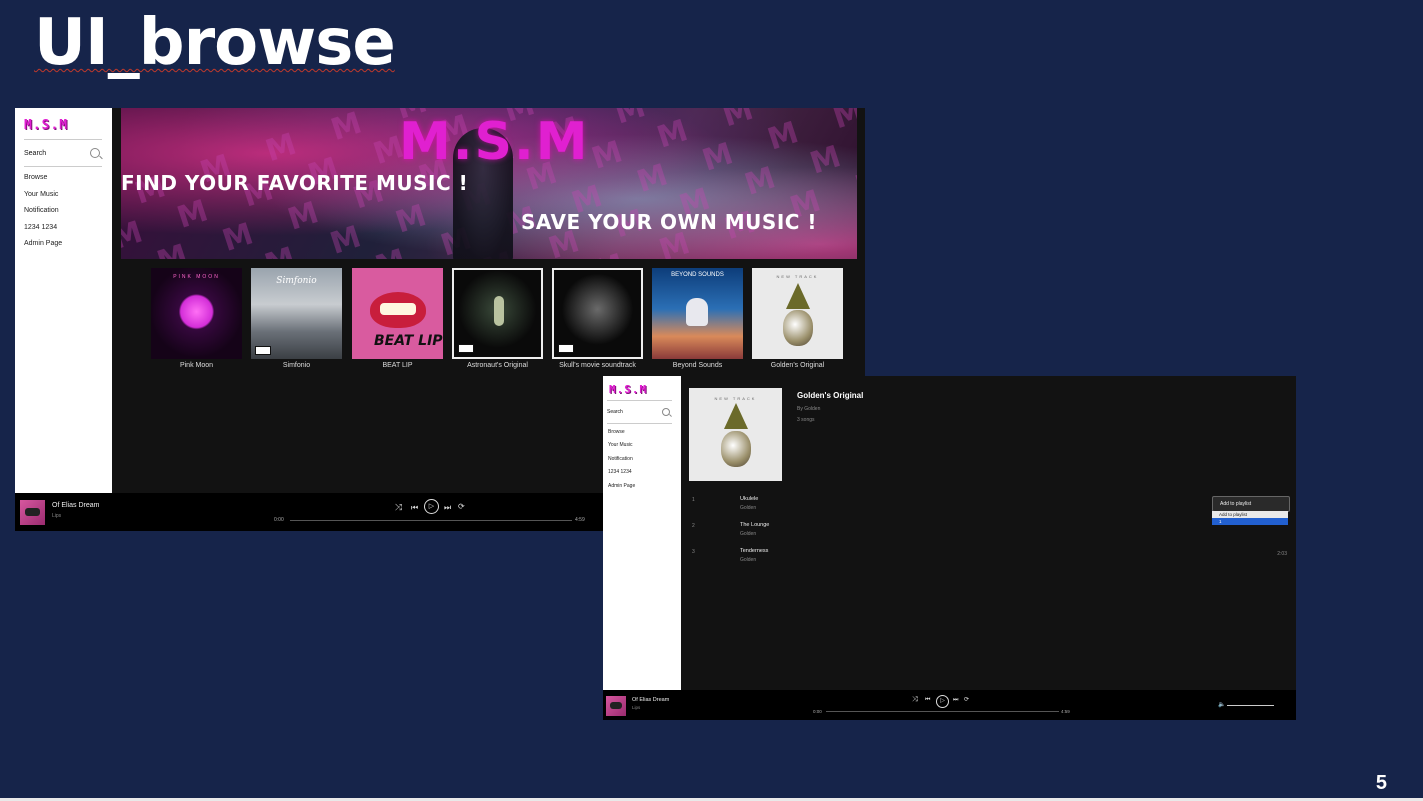 This screenshot has height=801, width=1423. Describe the element at coordinates (398, 310) in the screenshot. I see `lips-illustration` at that location.